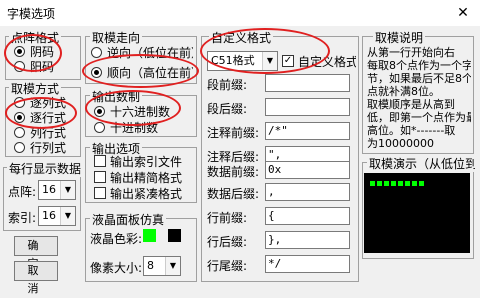 This screenshot has width=480, height=298. I want to click on explain-line: 低，即第一个点作为最, so click(419, 117).